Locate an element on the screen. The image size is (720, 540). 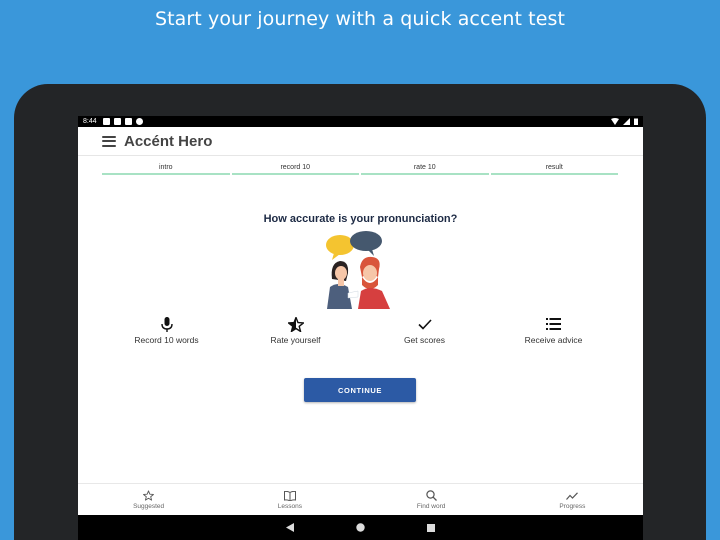
step-rate: rate 10 is located at coordinates (425, 169).